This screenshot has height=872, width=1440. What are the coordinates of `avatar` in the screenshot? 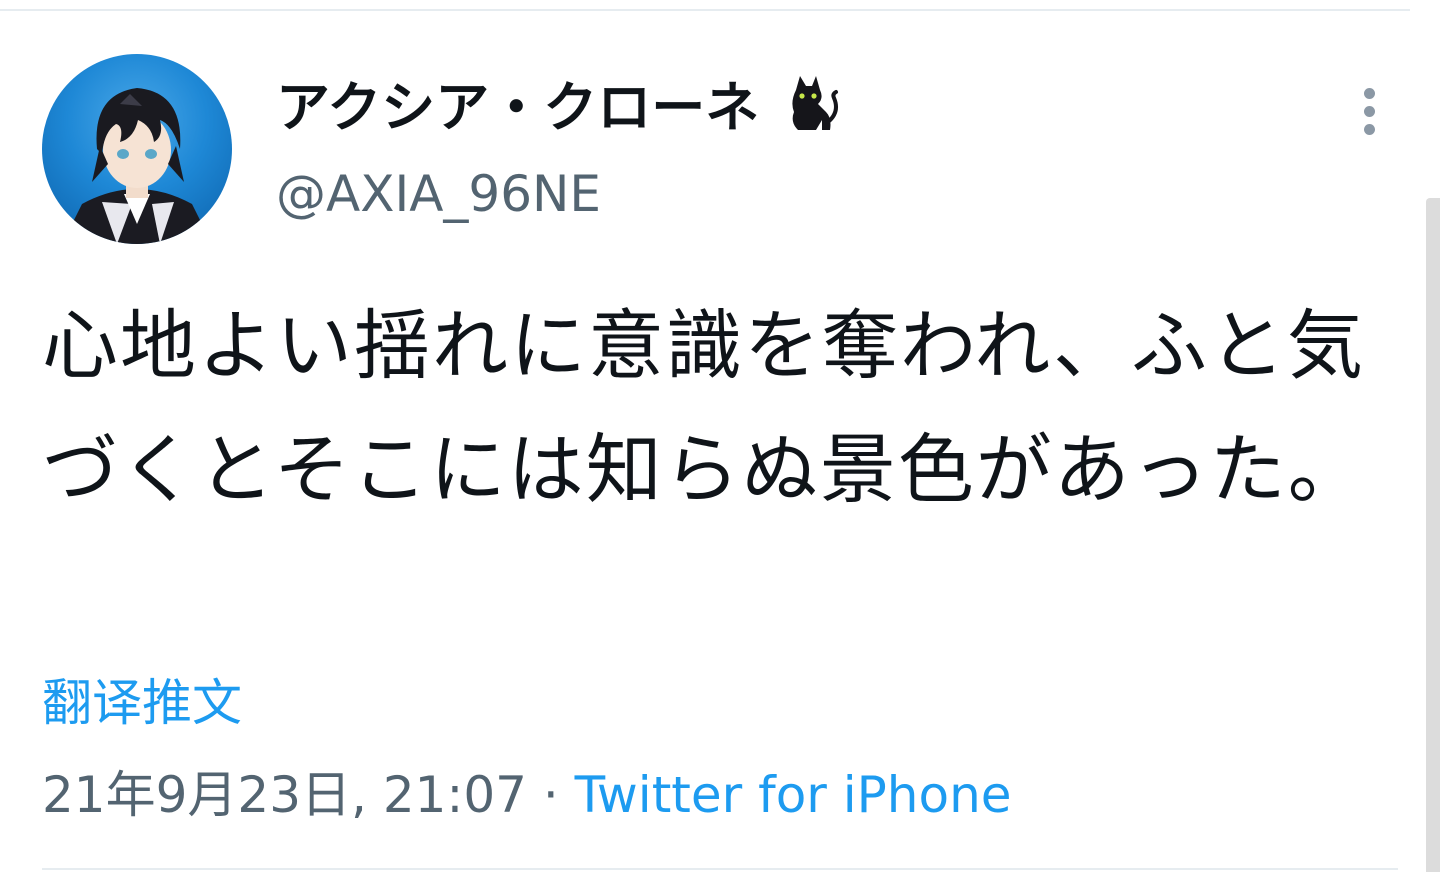 It's located at (137, 149).